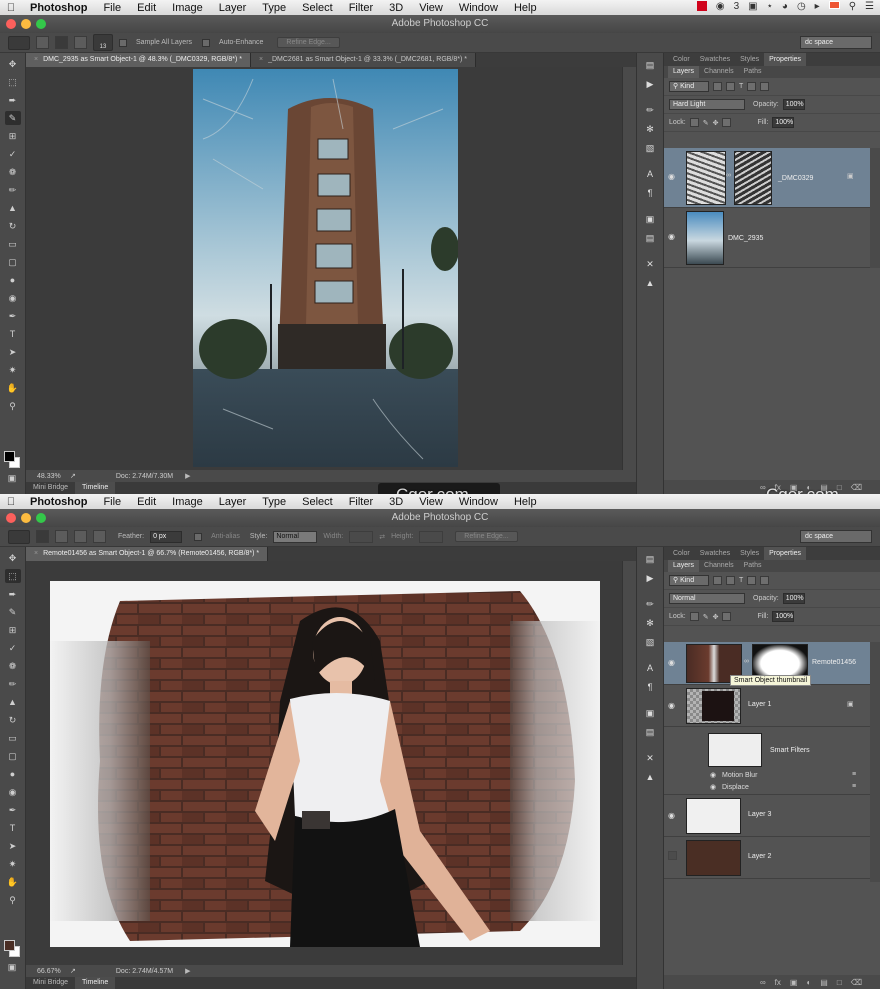 Image resolution: width=880 pixels, height=989 pixels. Describe the element at coordinates (261, 59) in the screenshot. I see `close-tab-icon: ×` at that location.